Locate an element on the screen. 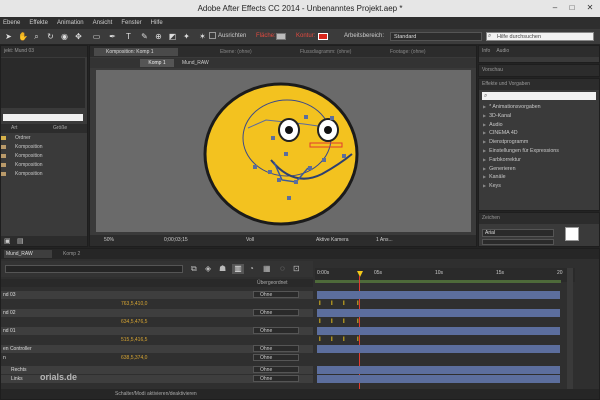 The height and width of the screenshot is (400, 600). work-area-bar is located at coordinates (438, 281).